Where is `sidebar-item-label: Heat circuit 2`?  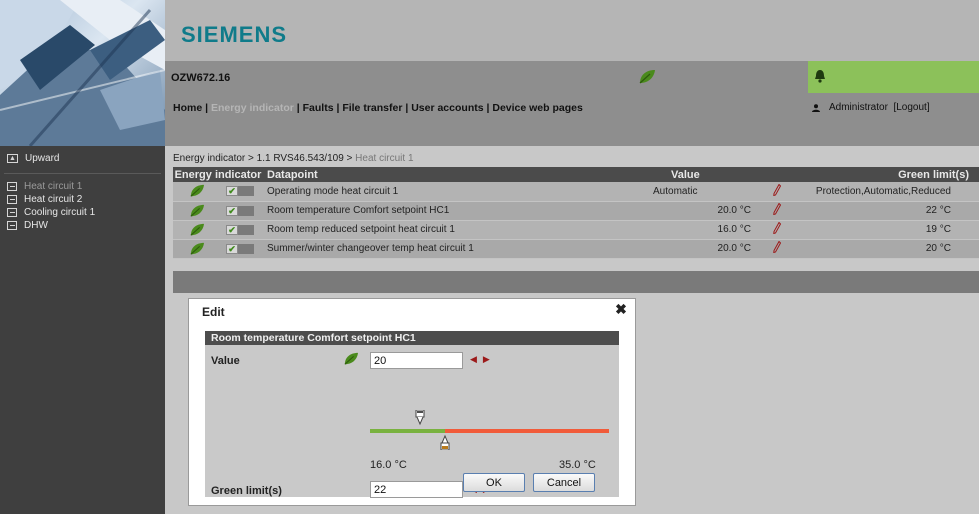
sidebar-item-label: Heat circuit 2 is located at coordinates (53, 199).